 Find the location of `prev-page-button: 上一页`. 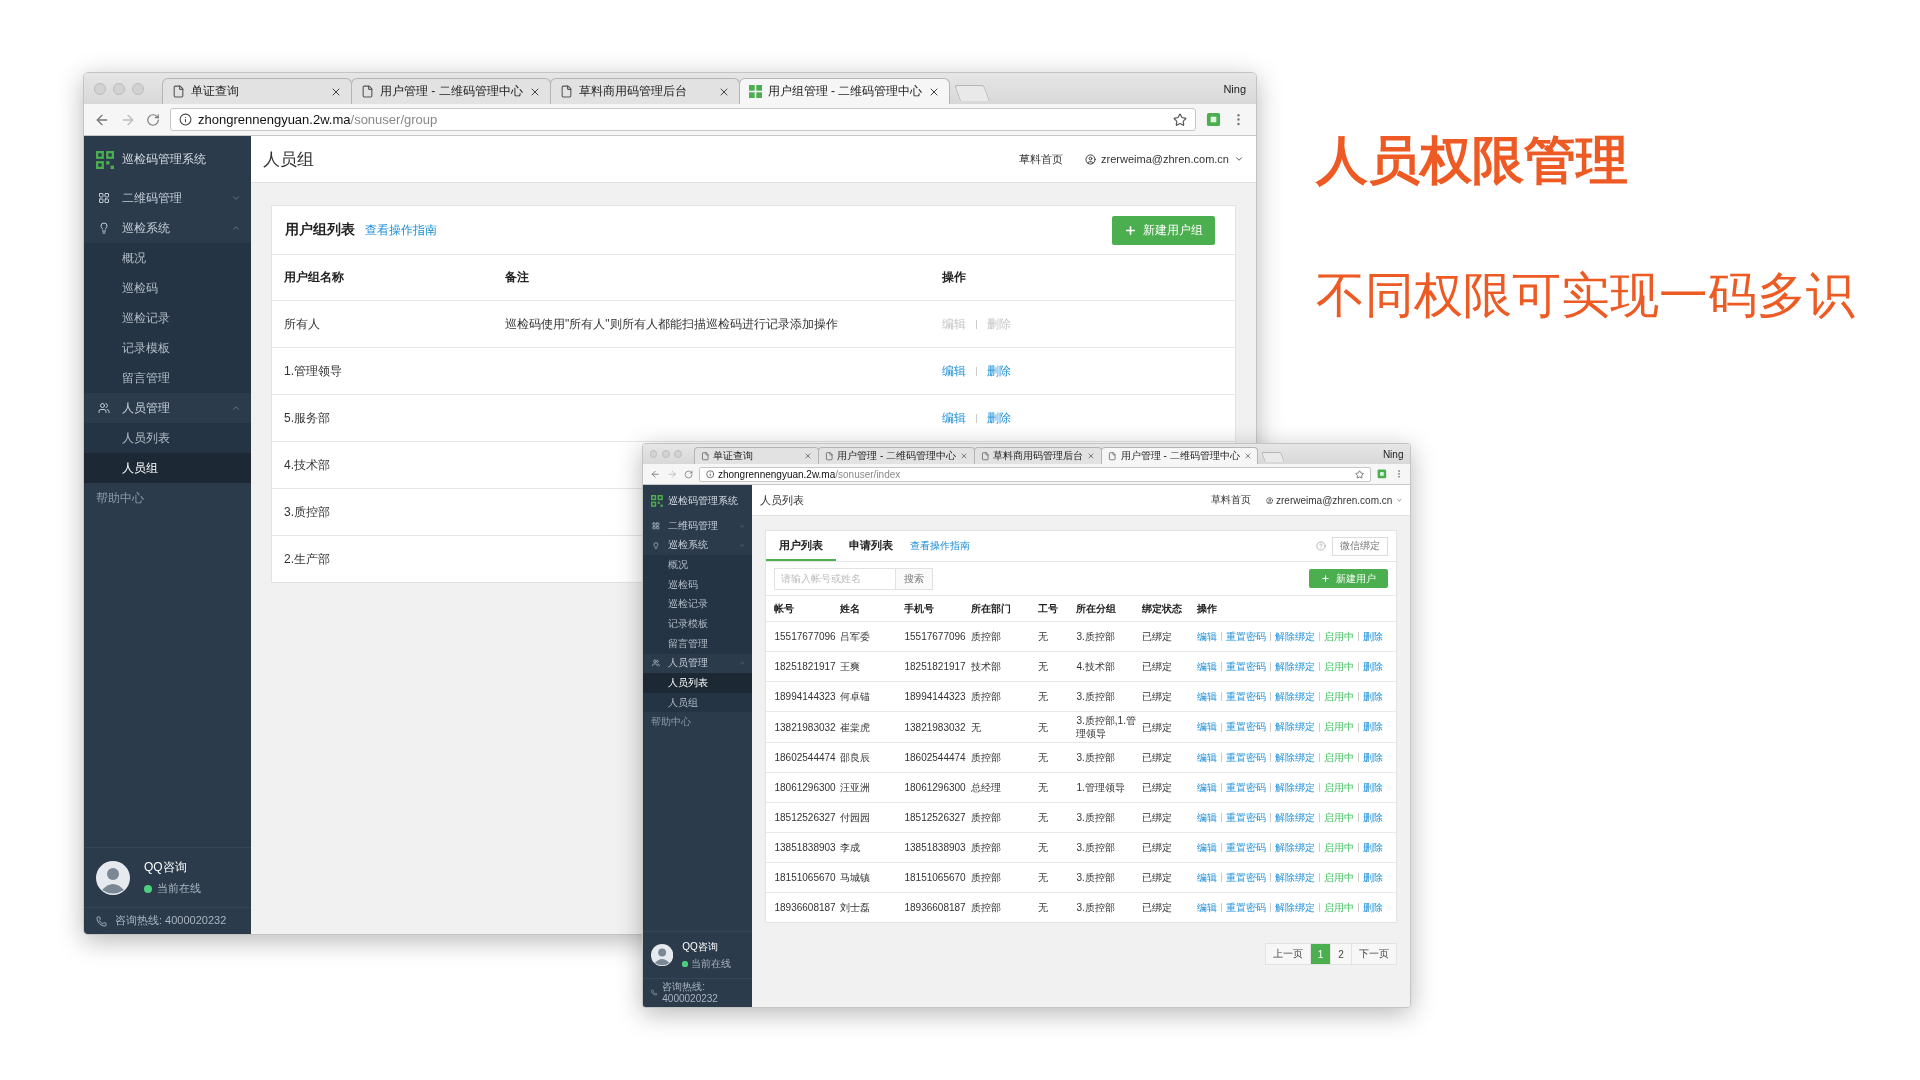

prev-page-button: 上一页 is located at coordinates (1287, 954).